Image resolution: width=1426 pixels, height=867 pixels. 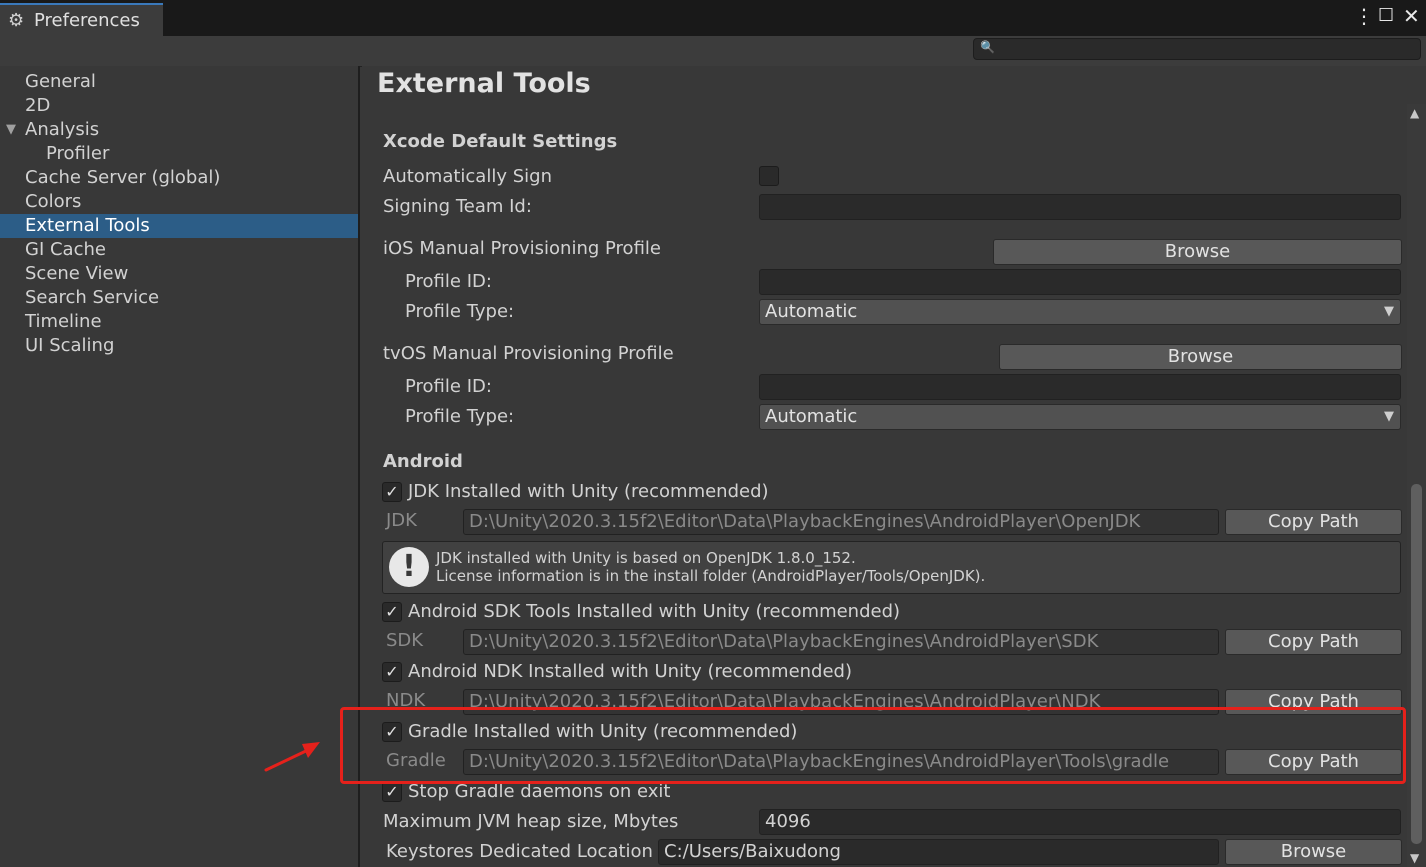 I want to click on tvos-profile-type-label: Profile Type:, so click(x=460, y=416).